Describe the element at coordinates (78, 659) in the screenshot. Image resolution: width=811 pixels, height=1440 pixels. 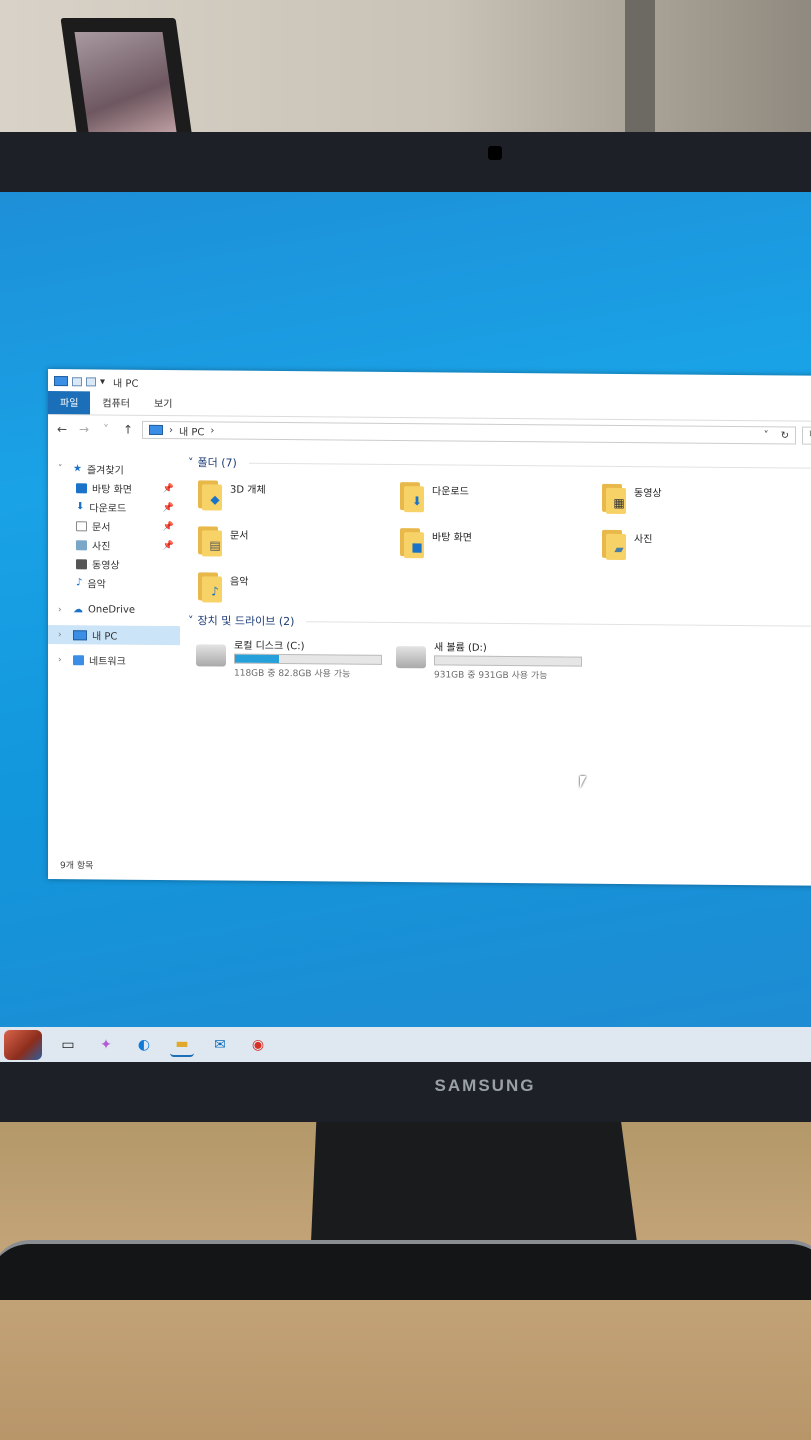
I see `network-icon` at that location.